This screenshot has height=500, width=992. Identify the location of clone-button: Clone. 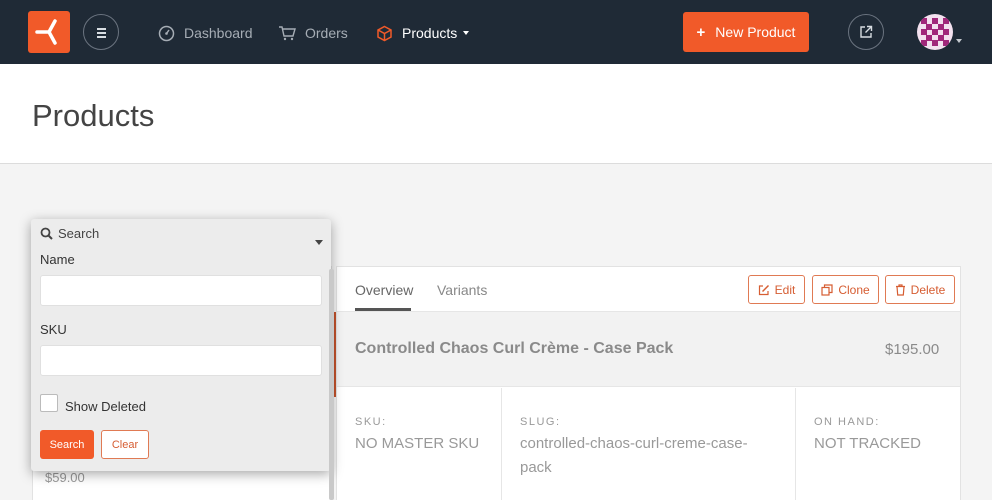
(845, 289).